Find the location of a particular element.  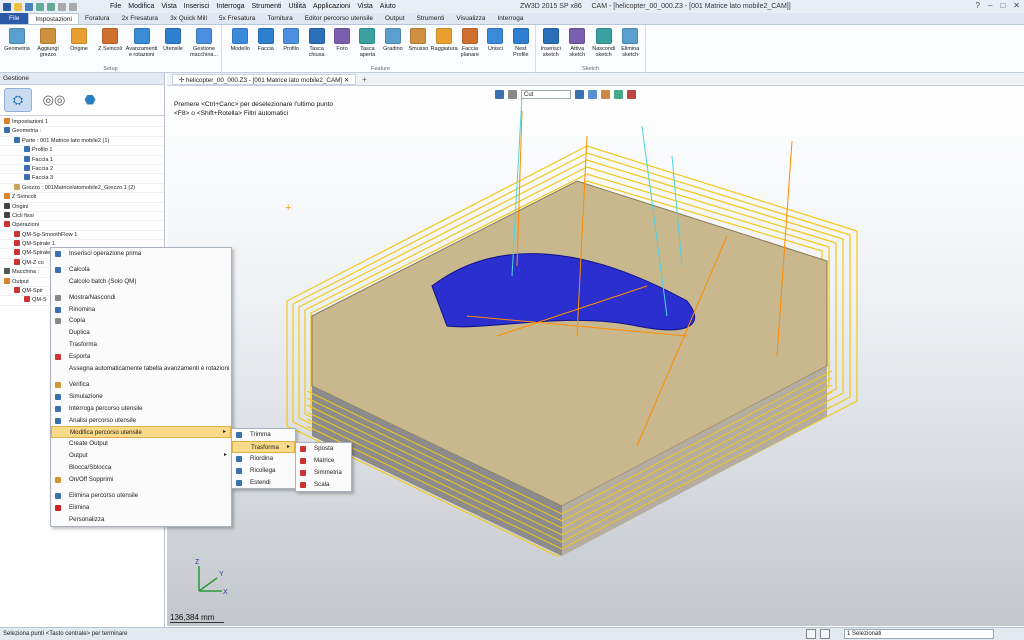

help-icon: ? is located at coordinates (978, 5).